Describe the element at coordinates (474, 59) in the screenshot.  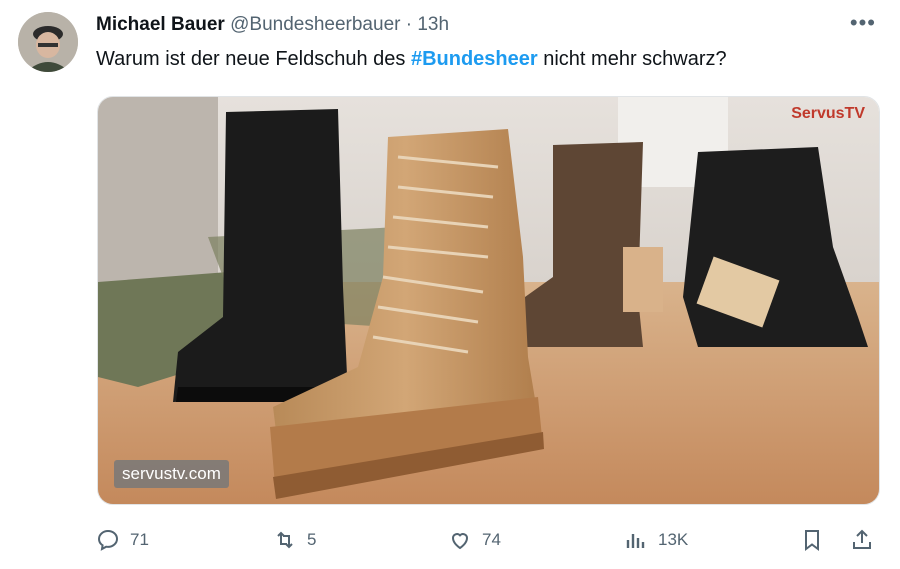
I see `hashtag-link: #Bundesheer` at that location.